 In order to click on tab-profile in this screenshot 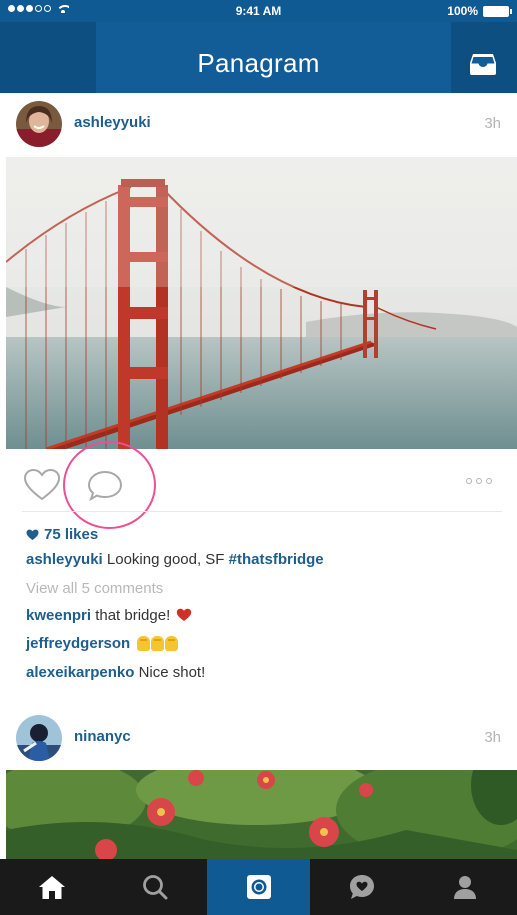, I will do `click(465, 887)`.